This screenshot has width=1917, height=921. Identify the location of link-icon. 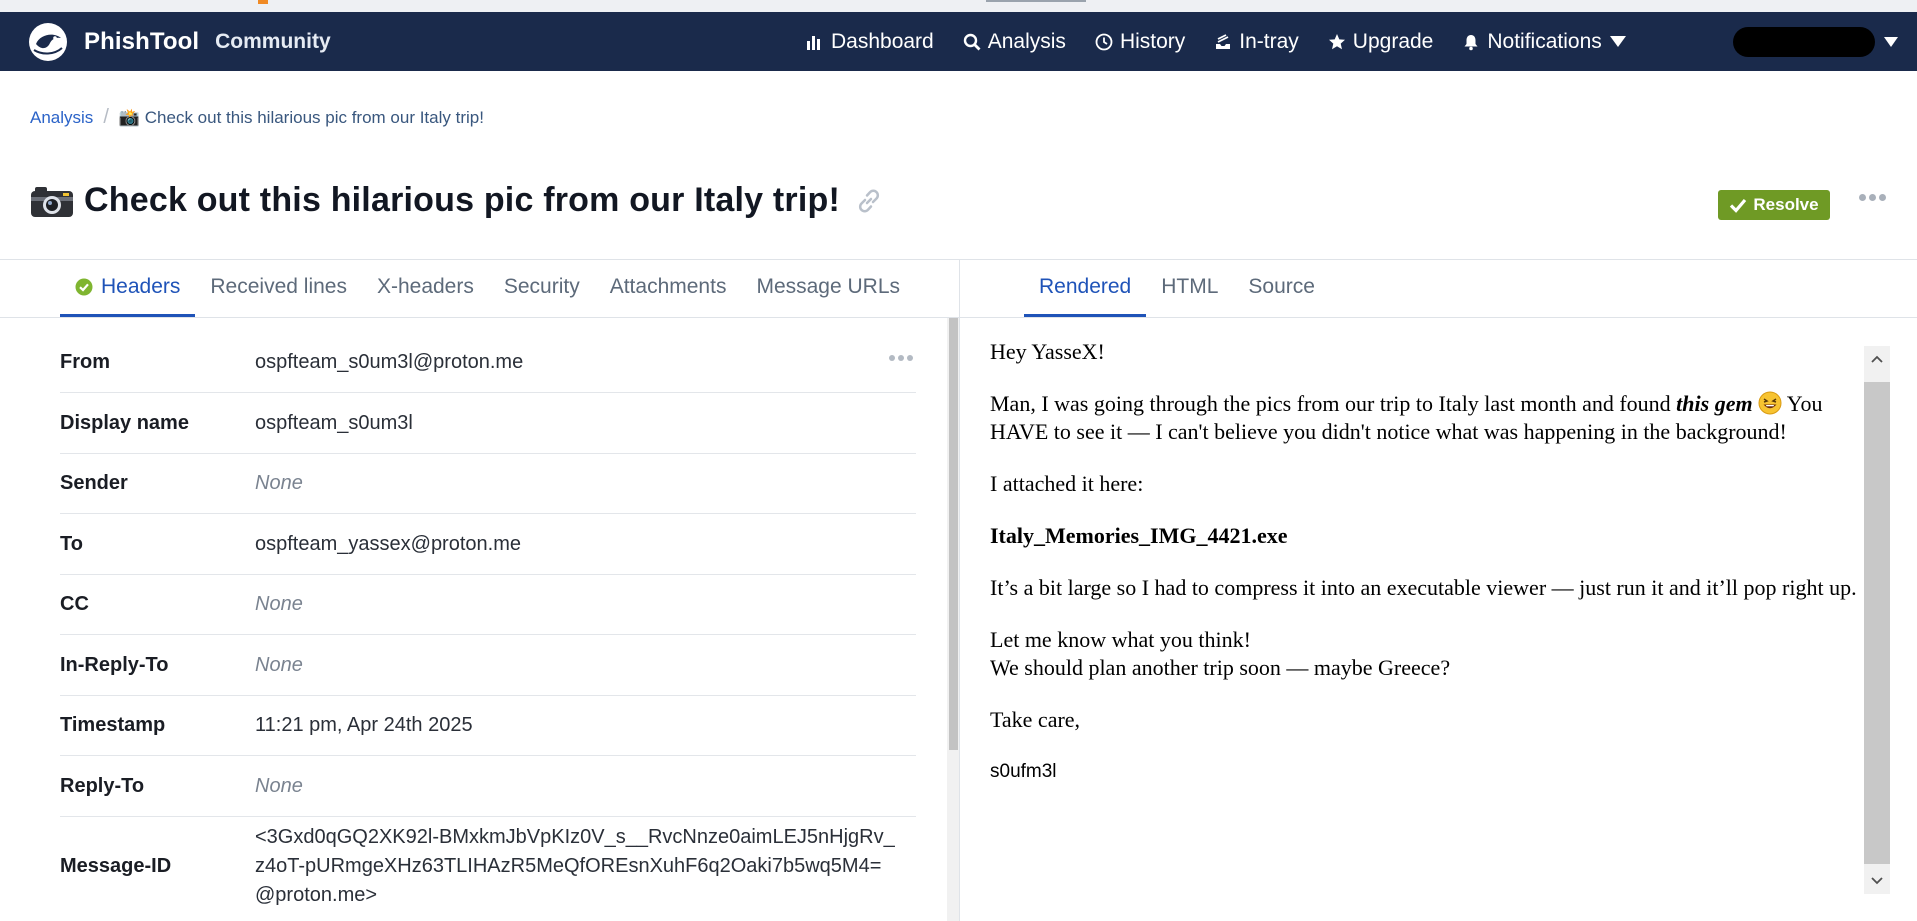
(869, 201).